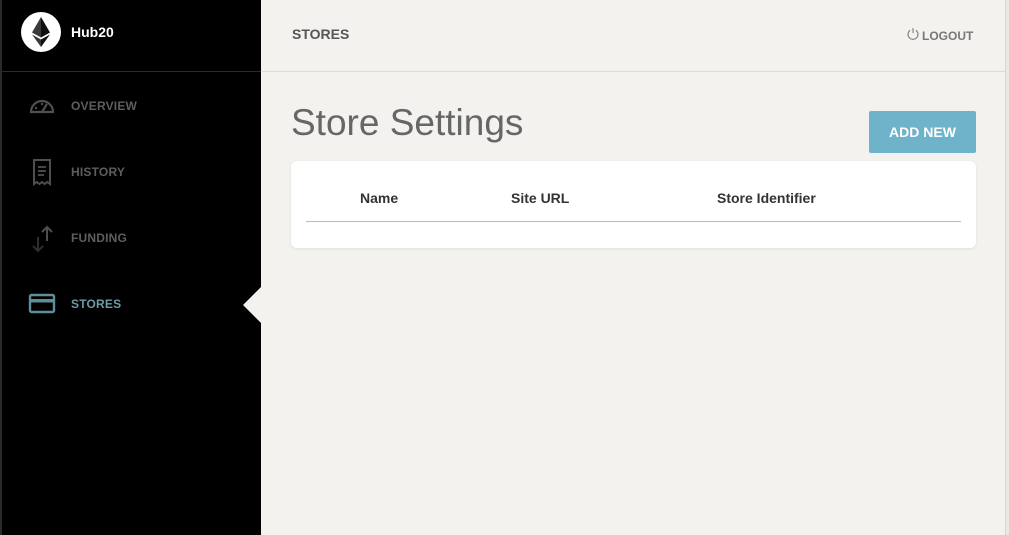 This screenshot has width=1009, height=535. I want to click on window-edge, so click(1007, 267).